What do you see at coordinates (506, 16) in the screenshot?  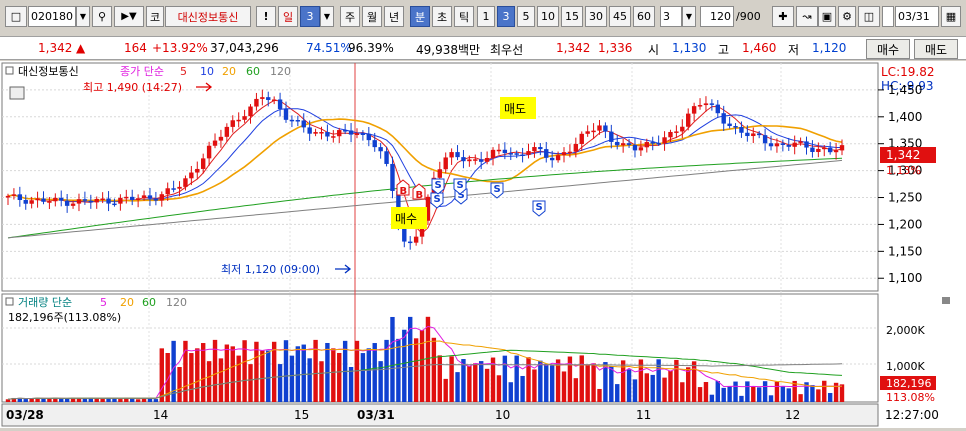 I see `interval-3: 3` at bounding box center [506, 16].